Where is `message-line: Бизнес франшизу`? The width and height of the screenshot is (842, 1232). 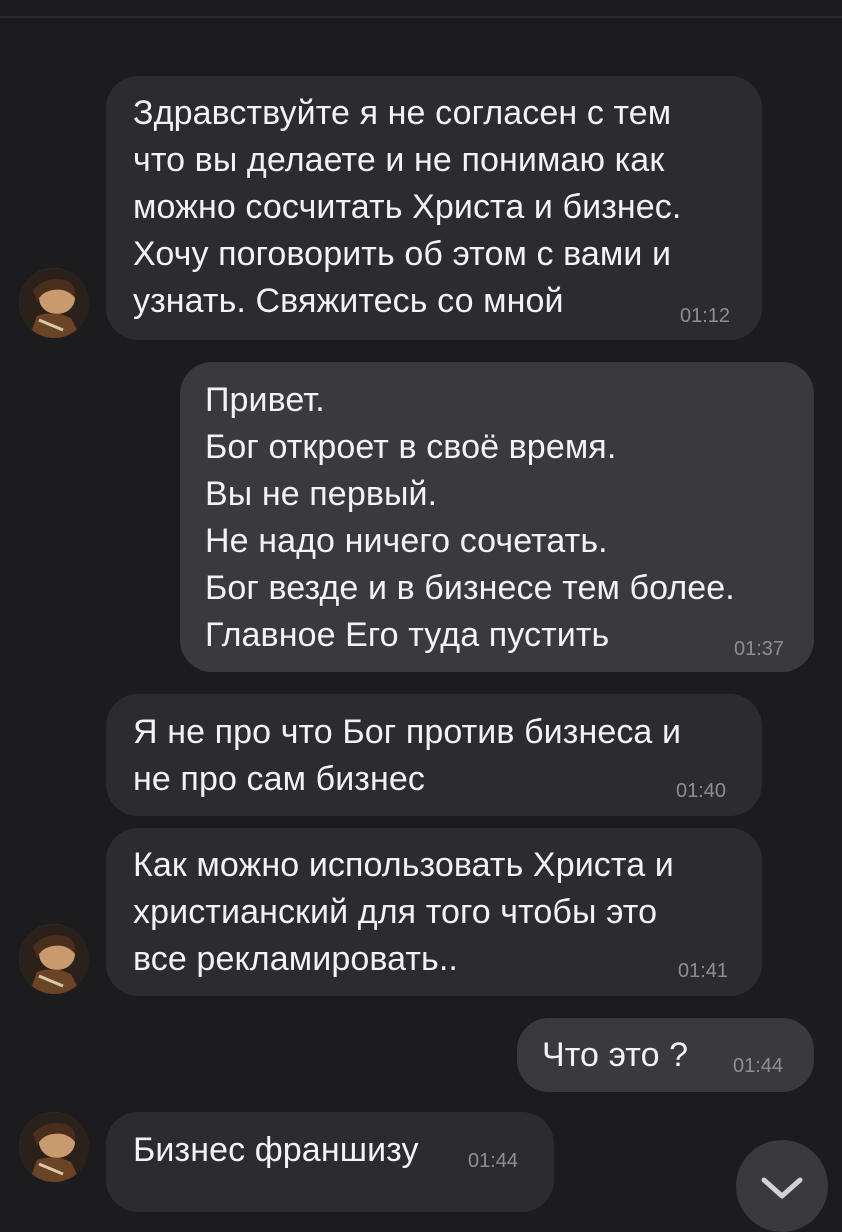
message-line: Бизнес франшизу is located at coordinates (276, 1150).